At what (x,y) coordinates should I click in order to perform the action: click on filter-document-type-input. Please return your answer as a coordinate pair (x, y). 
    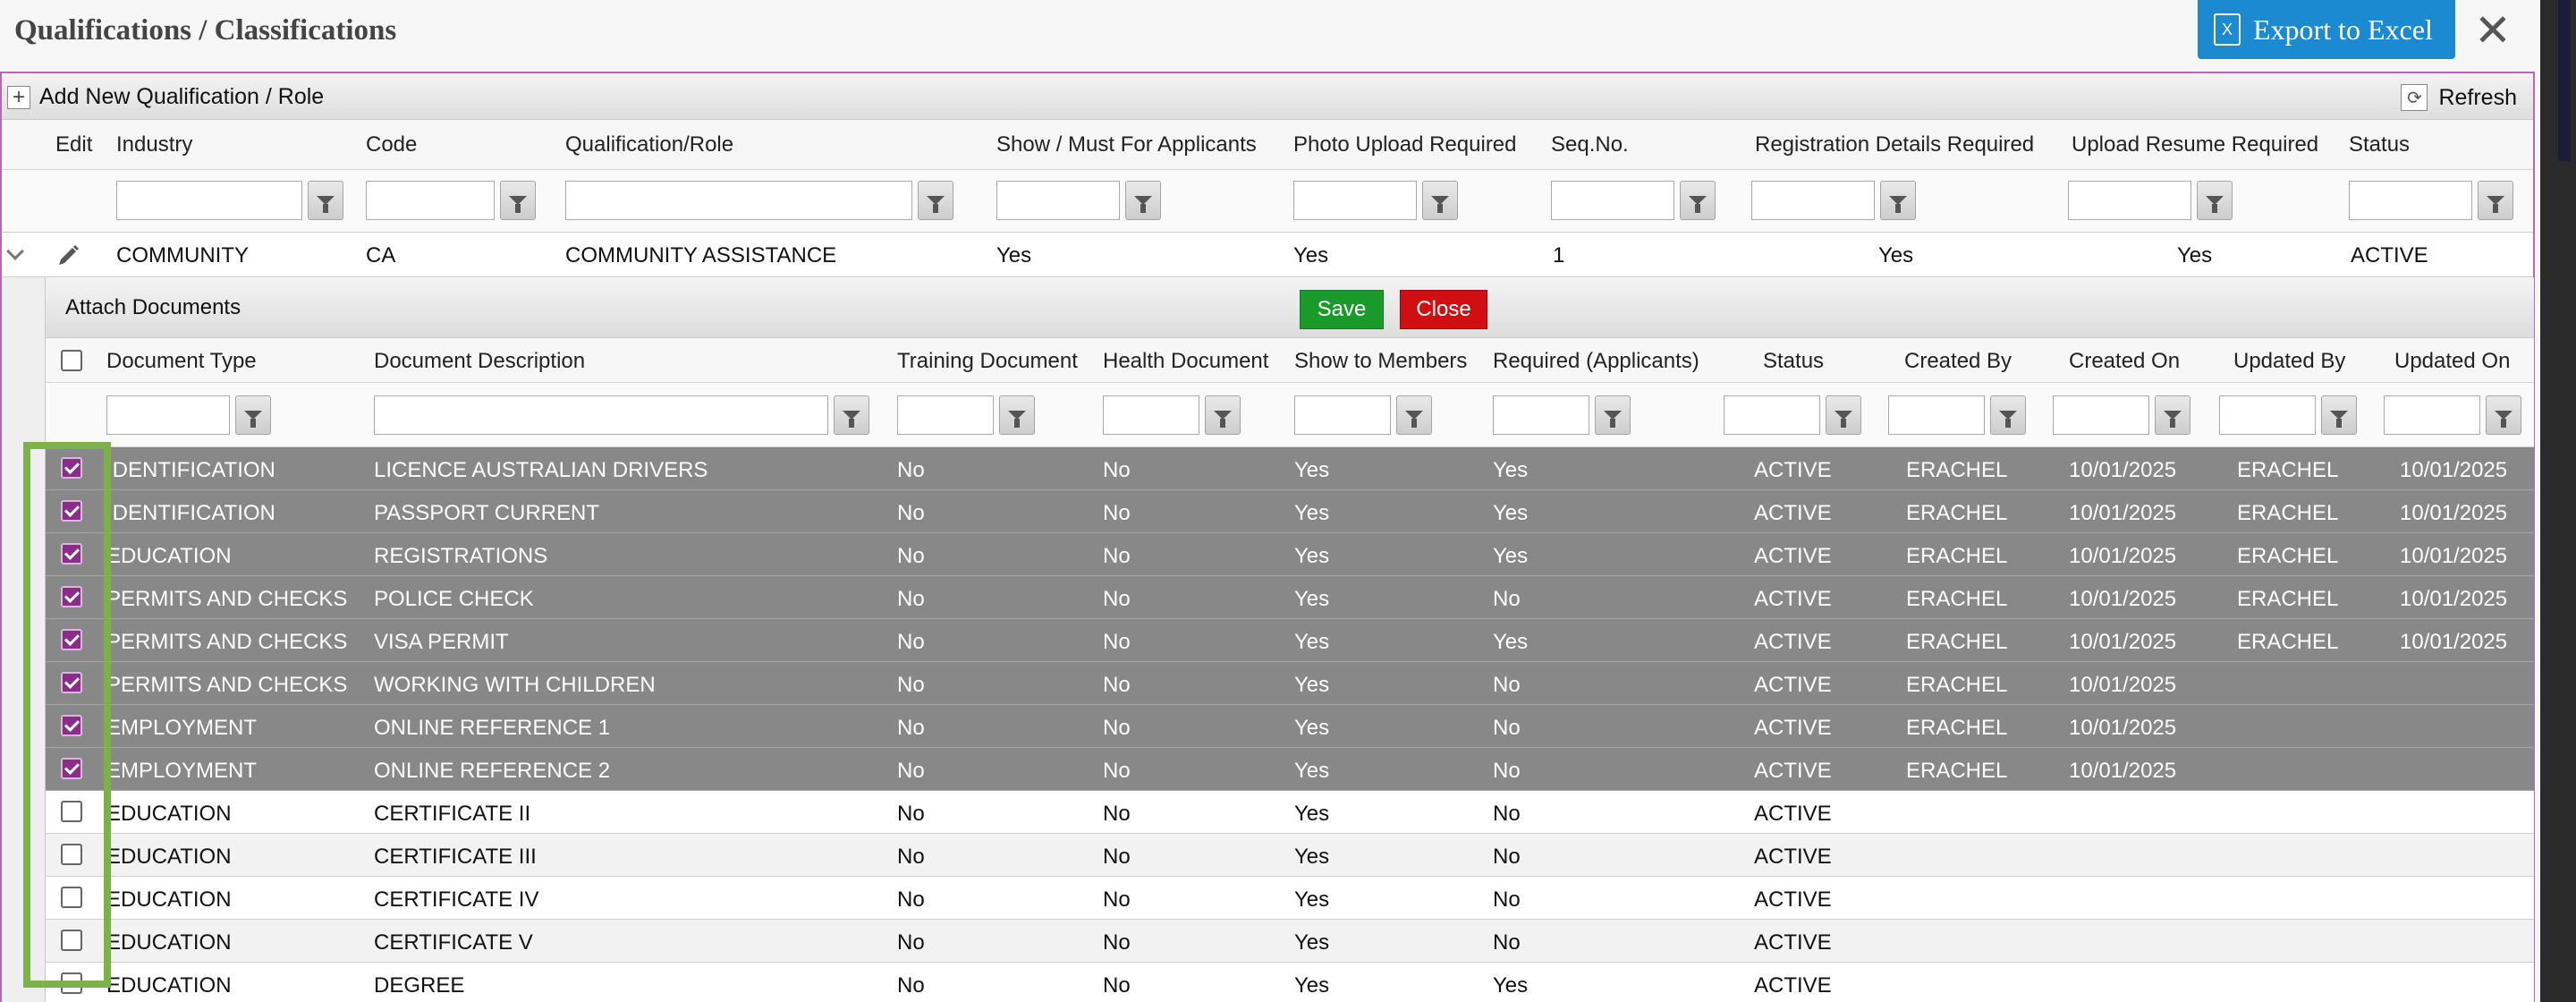
    Looking at the image, I should click on (168, 415).